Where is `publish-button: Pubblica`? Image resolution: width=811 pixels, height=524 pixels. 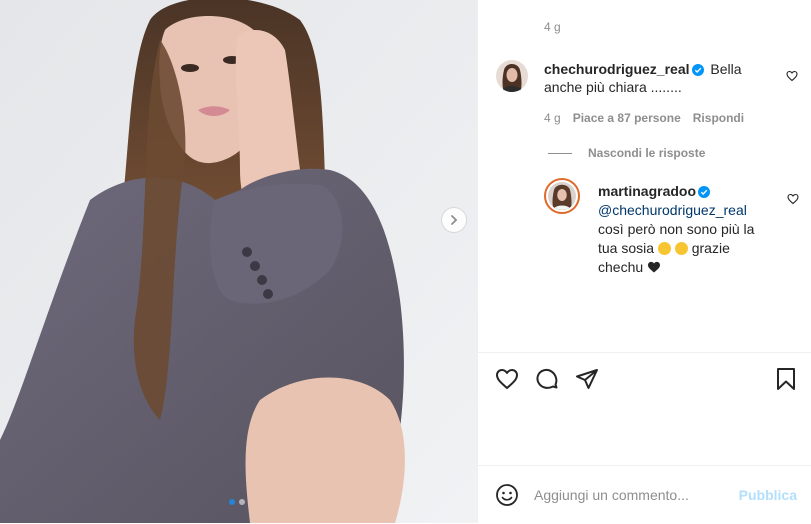 publish-button: Pubblica is located at coordinates (768, 495).